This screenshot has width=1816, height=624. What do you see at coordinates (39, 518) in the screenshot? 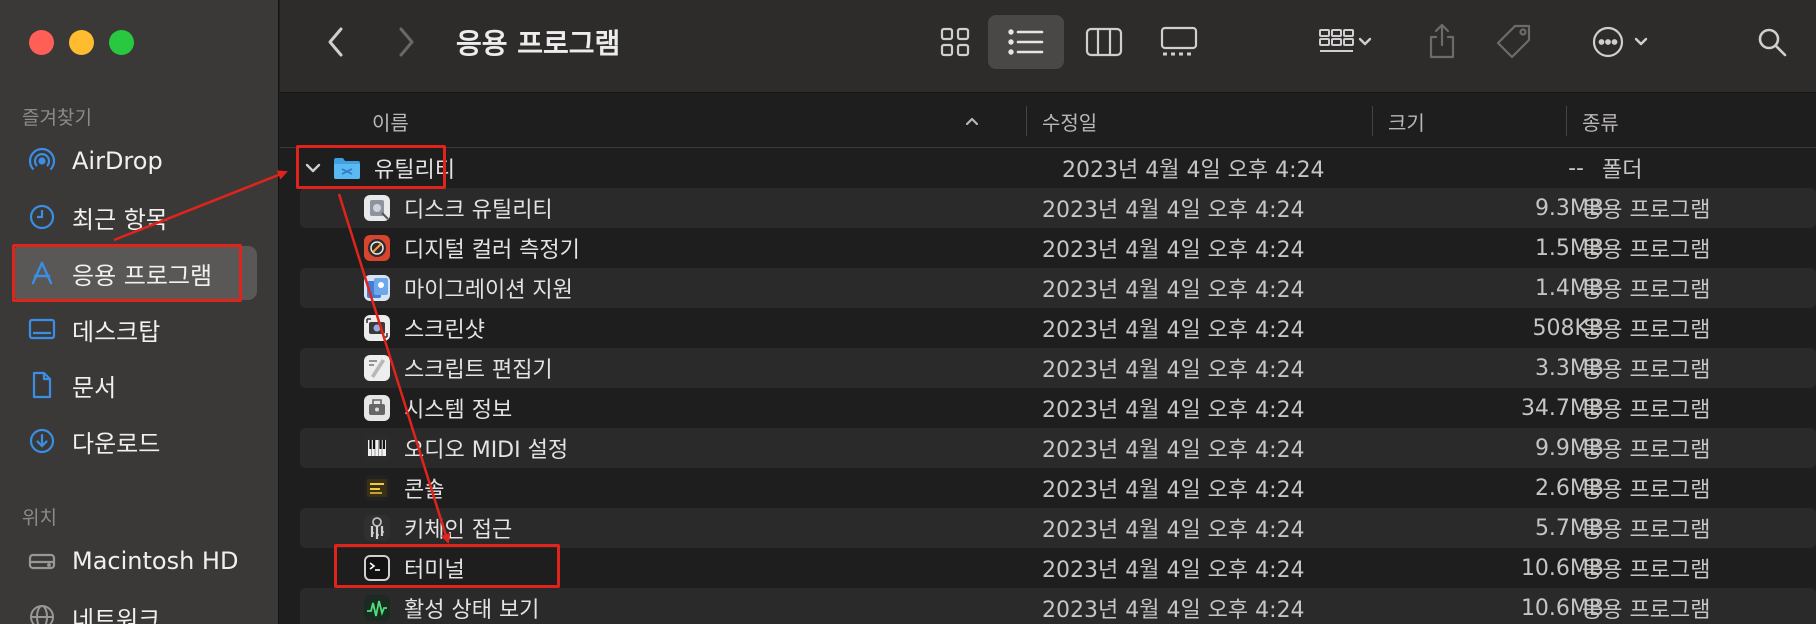
I see `locations-section-title: 위치` at bounding box center [39, 518].